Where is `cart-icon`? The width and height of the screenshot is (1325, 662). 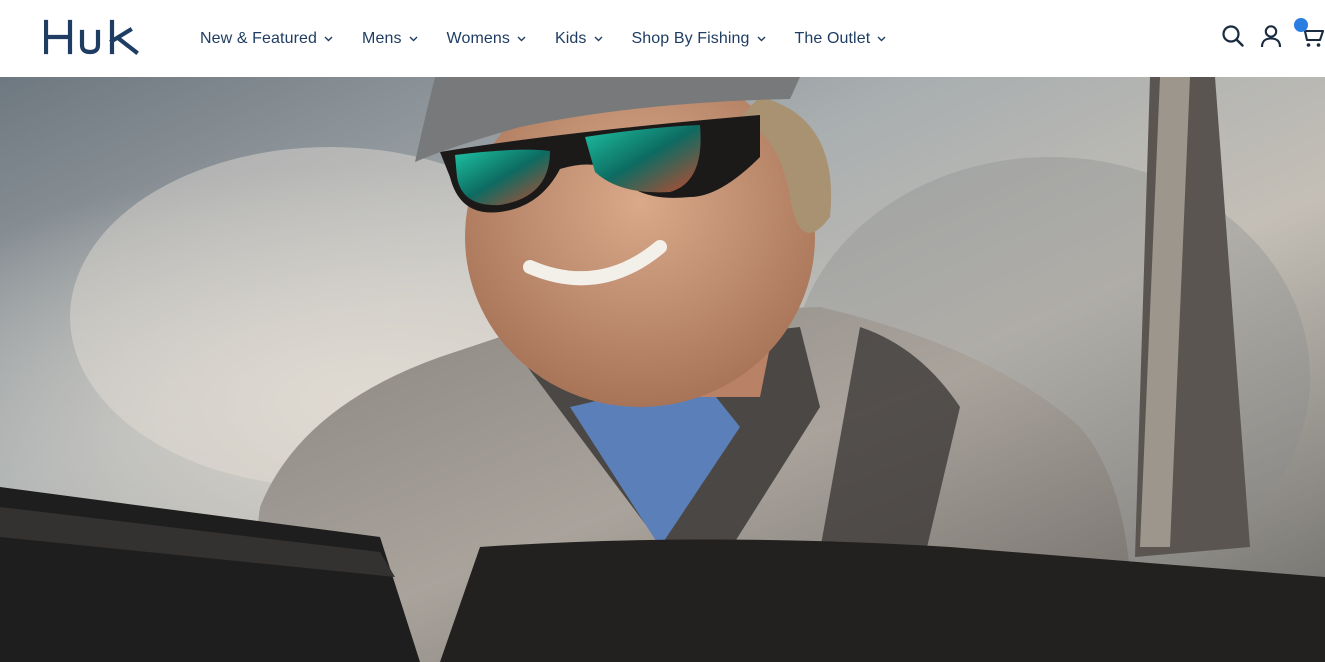
cart-icon is located at coordinates (1309, 33).